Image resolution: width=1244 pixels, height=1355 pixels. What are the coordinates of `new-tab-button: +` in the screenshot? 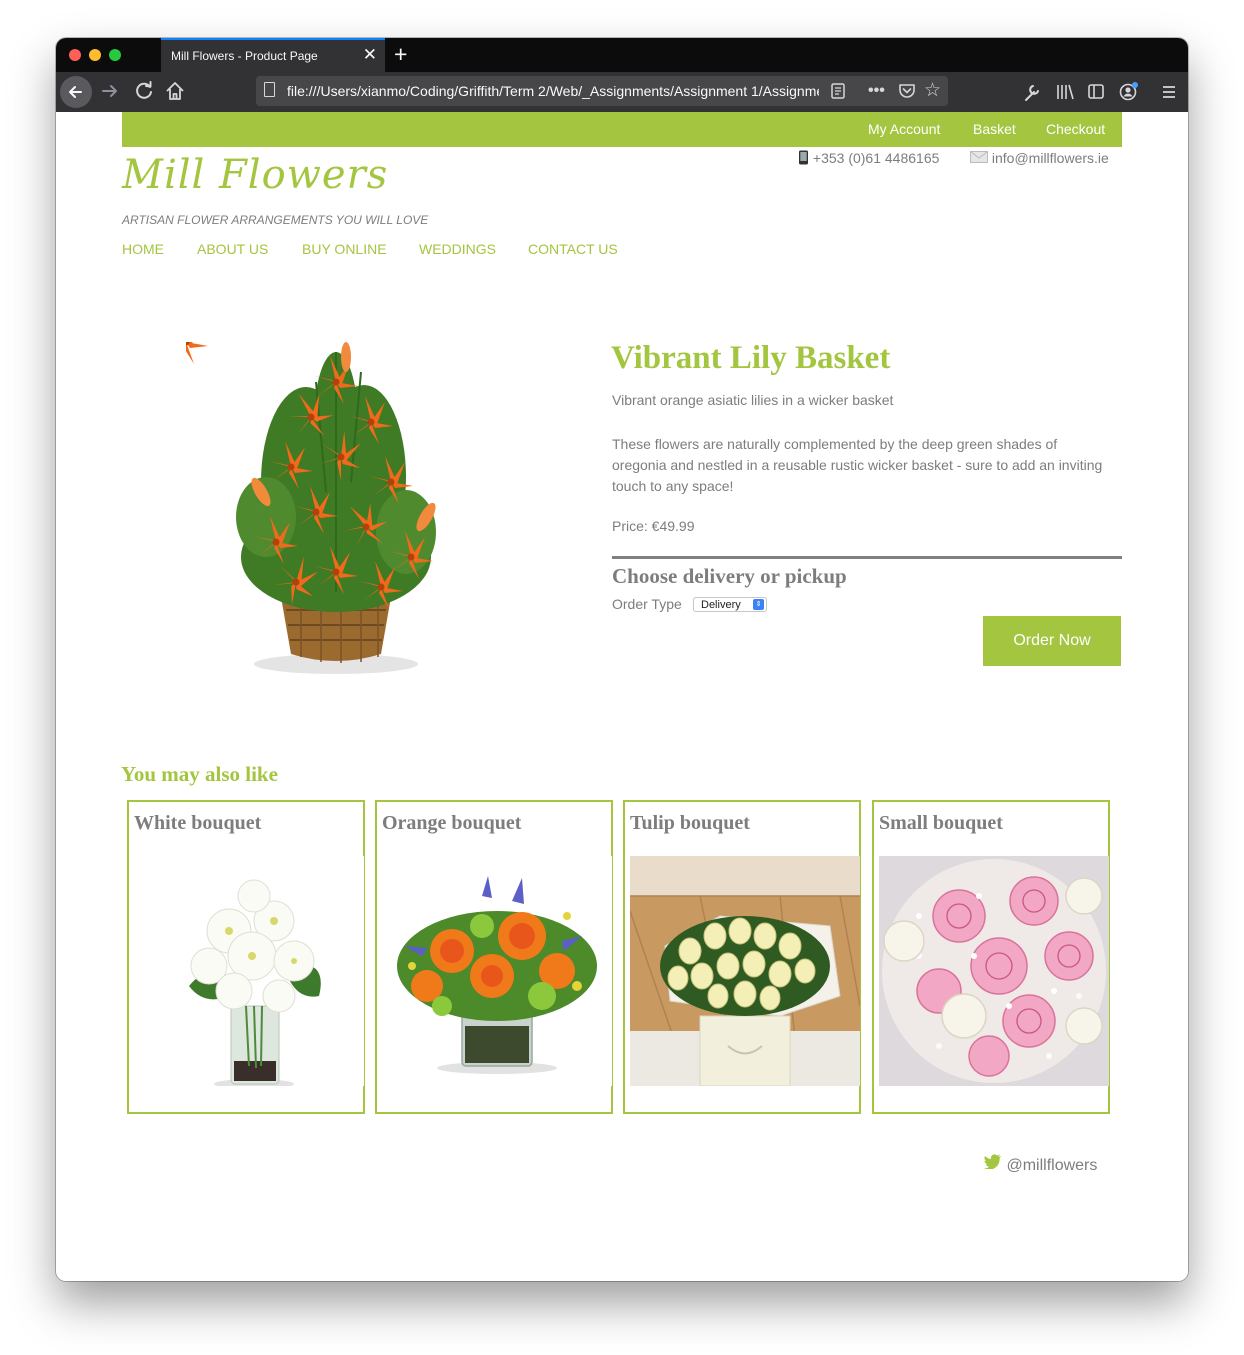 It's located at (400, 54).